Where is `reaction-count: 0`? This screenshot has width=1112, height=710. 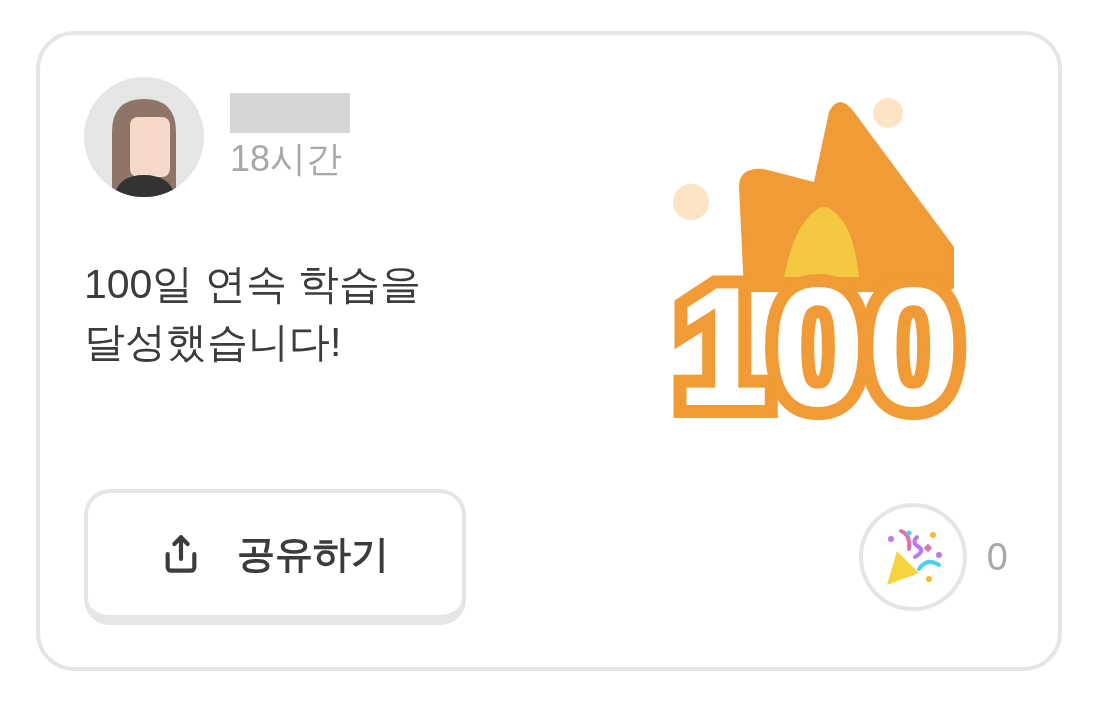
reaction-count: 0 is located at coordinates (997, 557).